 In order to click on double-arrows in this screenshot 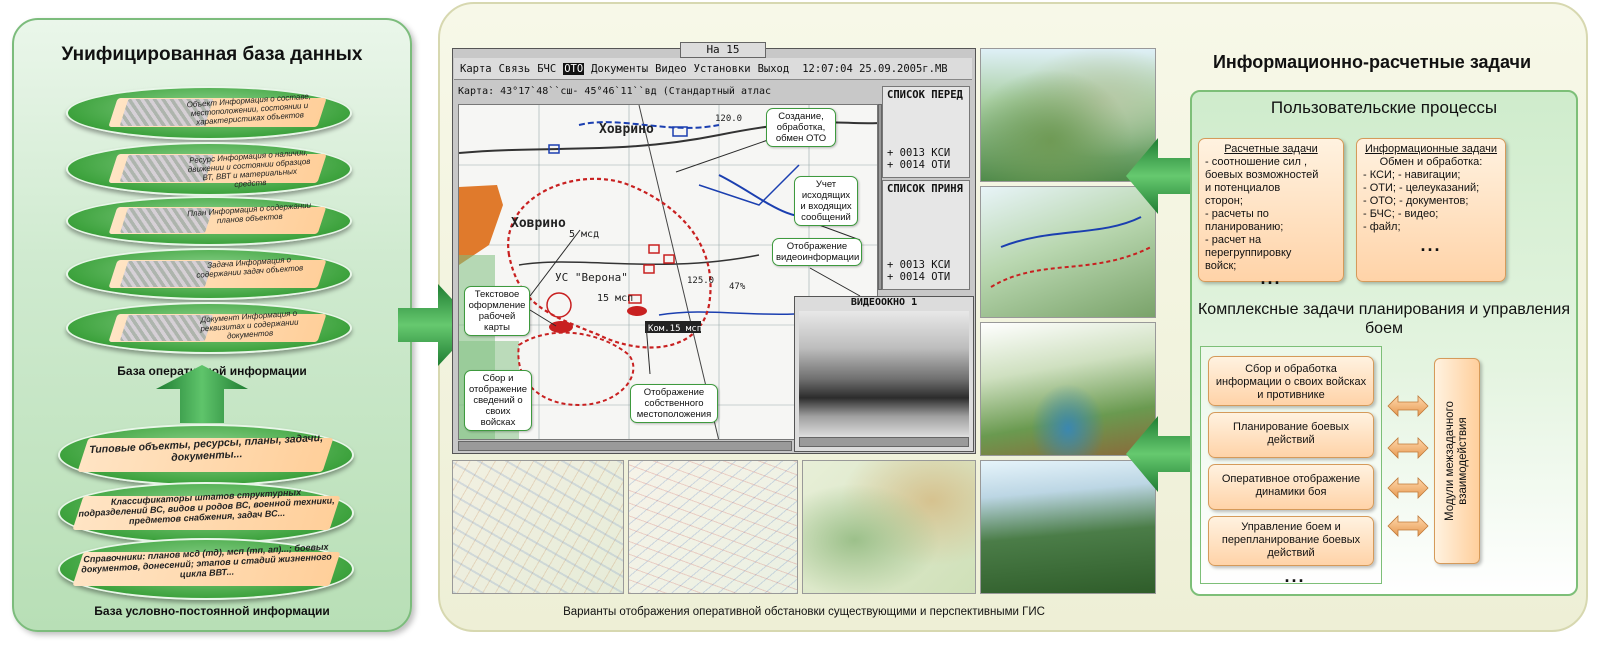, I will do `click(1408, 466)`.